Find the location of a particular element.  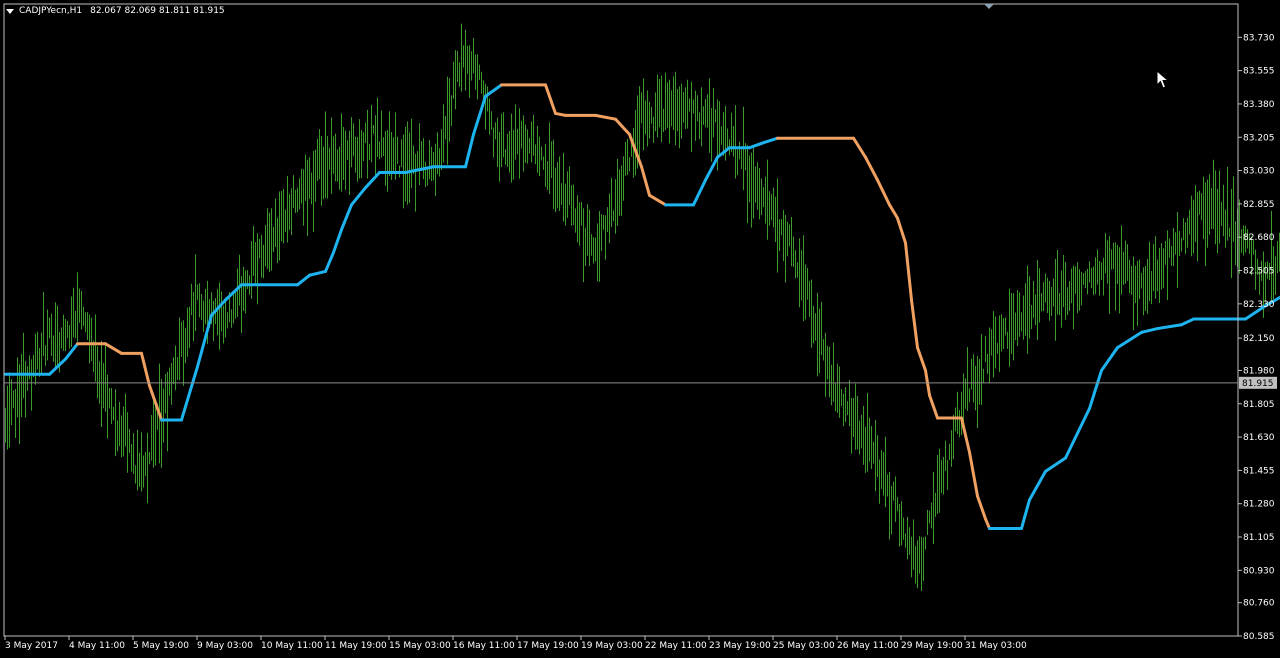

y-tick-label: 81.105 is located at coordinates (1259, 538).